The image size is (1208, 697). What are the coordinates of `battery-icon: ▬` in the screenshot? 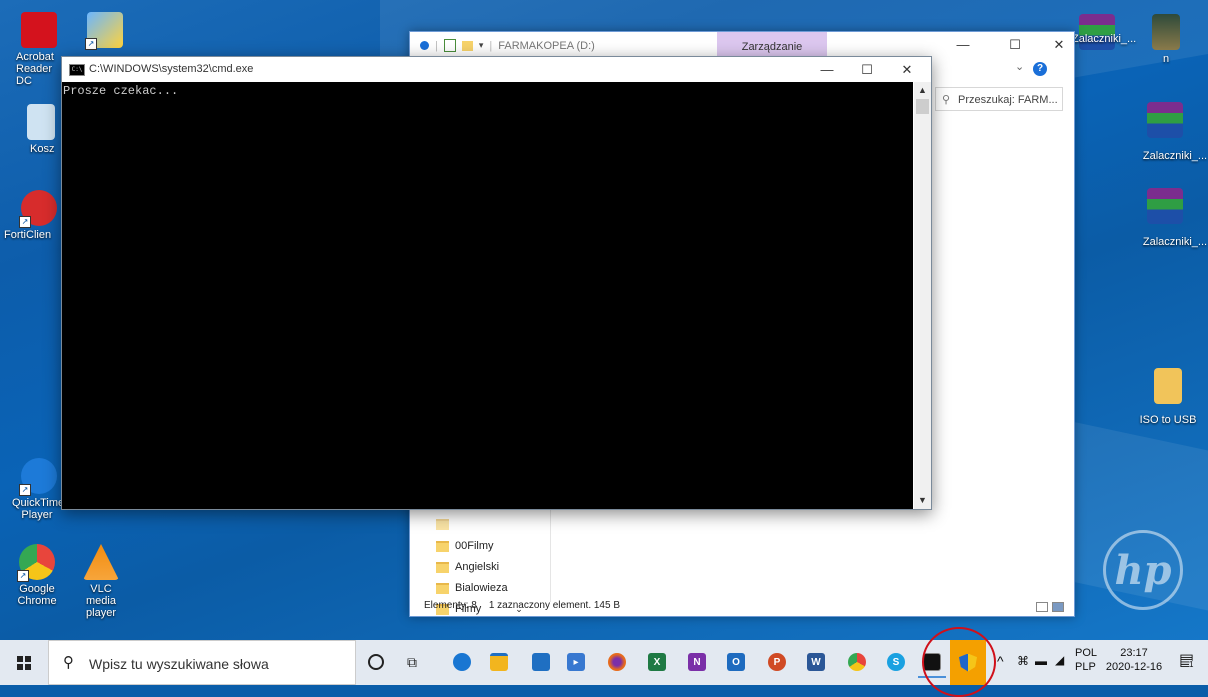 It's located at (1041, 661).